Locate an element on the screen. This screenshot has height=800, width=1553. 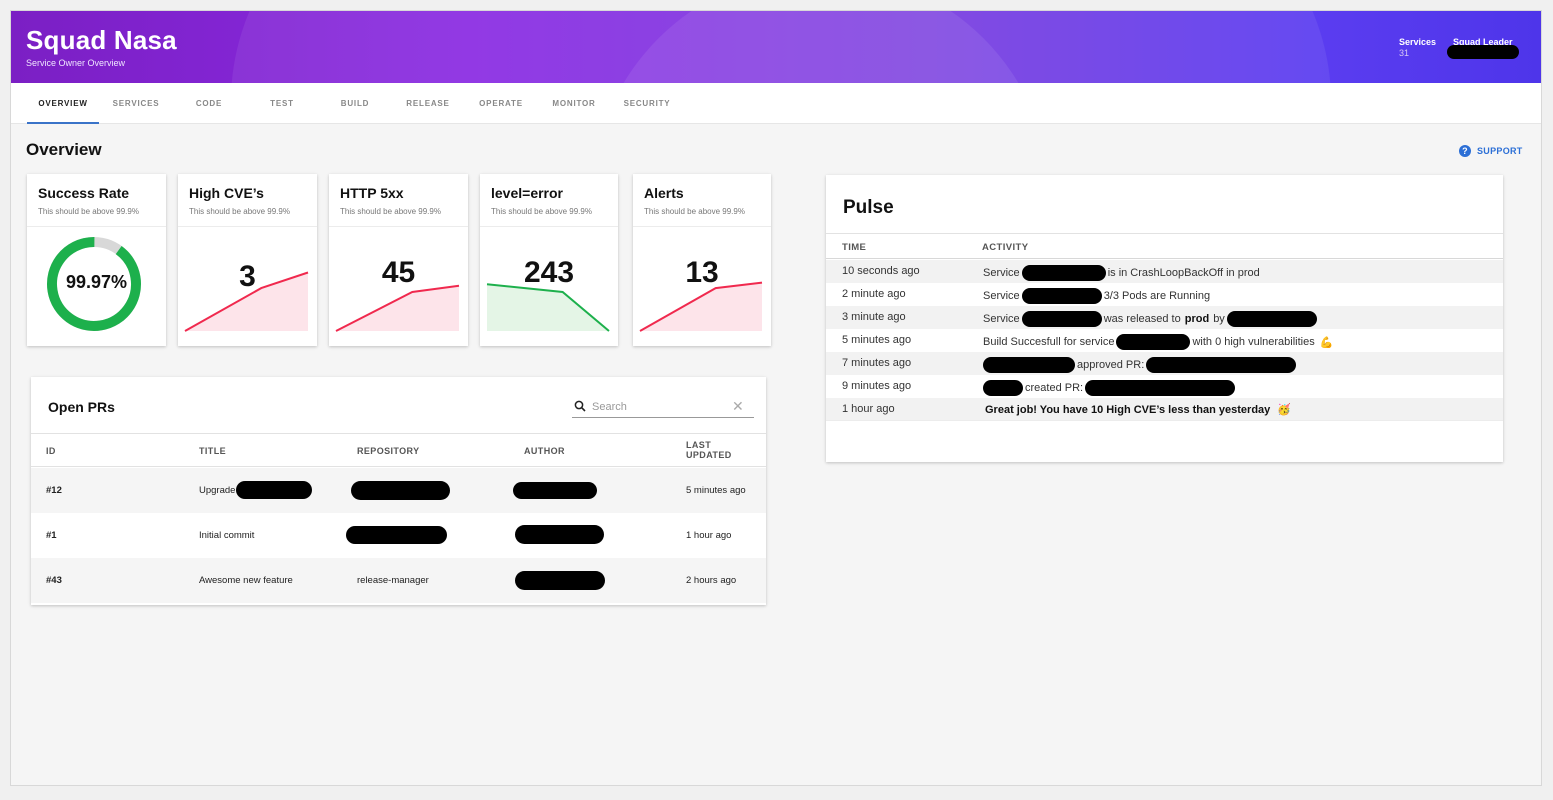
emoji-icon: 🥳 is located at coordinates (1284, 410).